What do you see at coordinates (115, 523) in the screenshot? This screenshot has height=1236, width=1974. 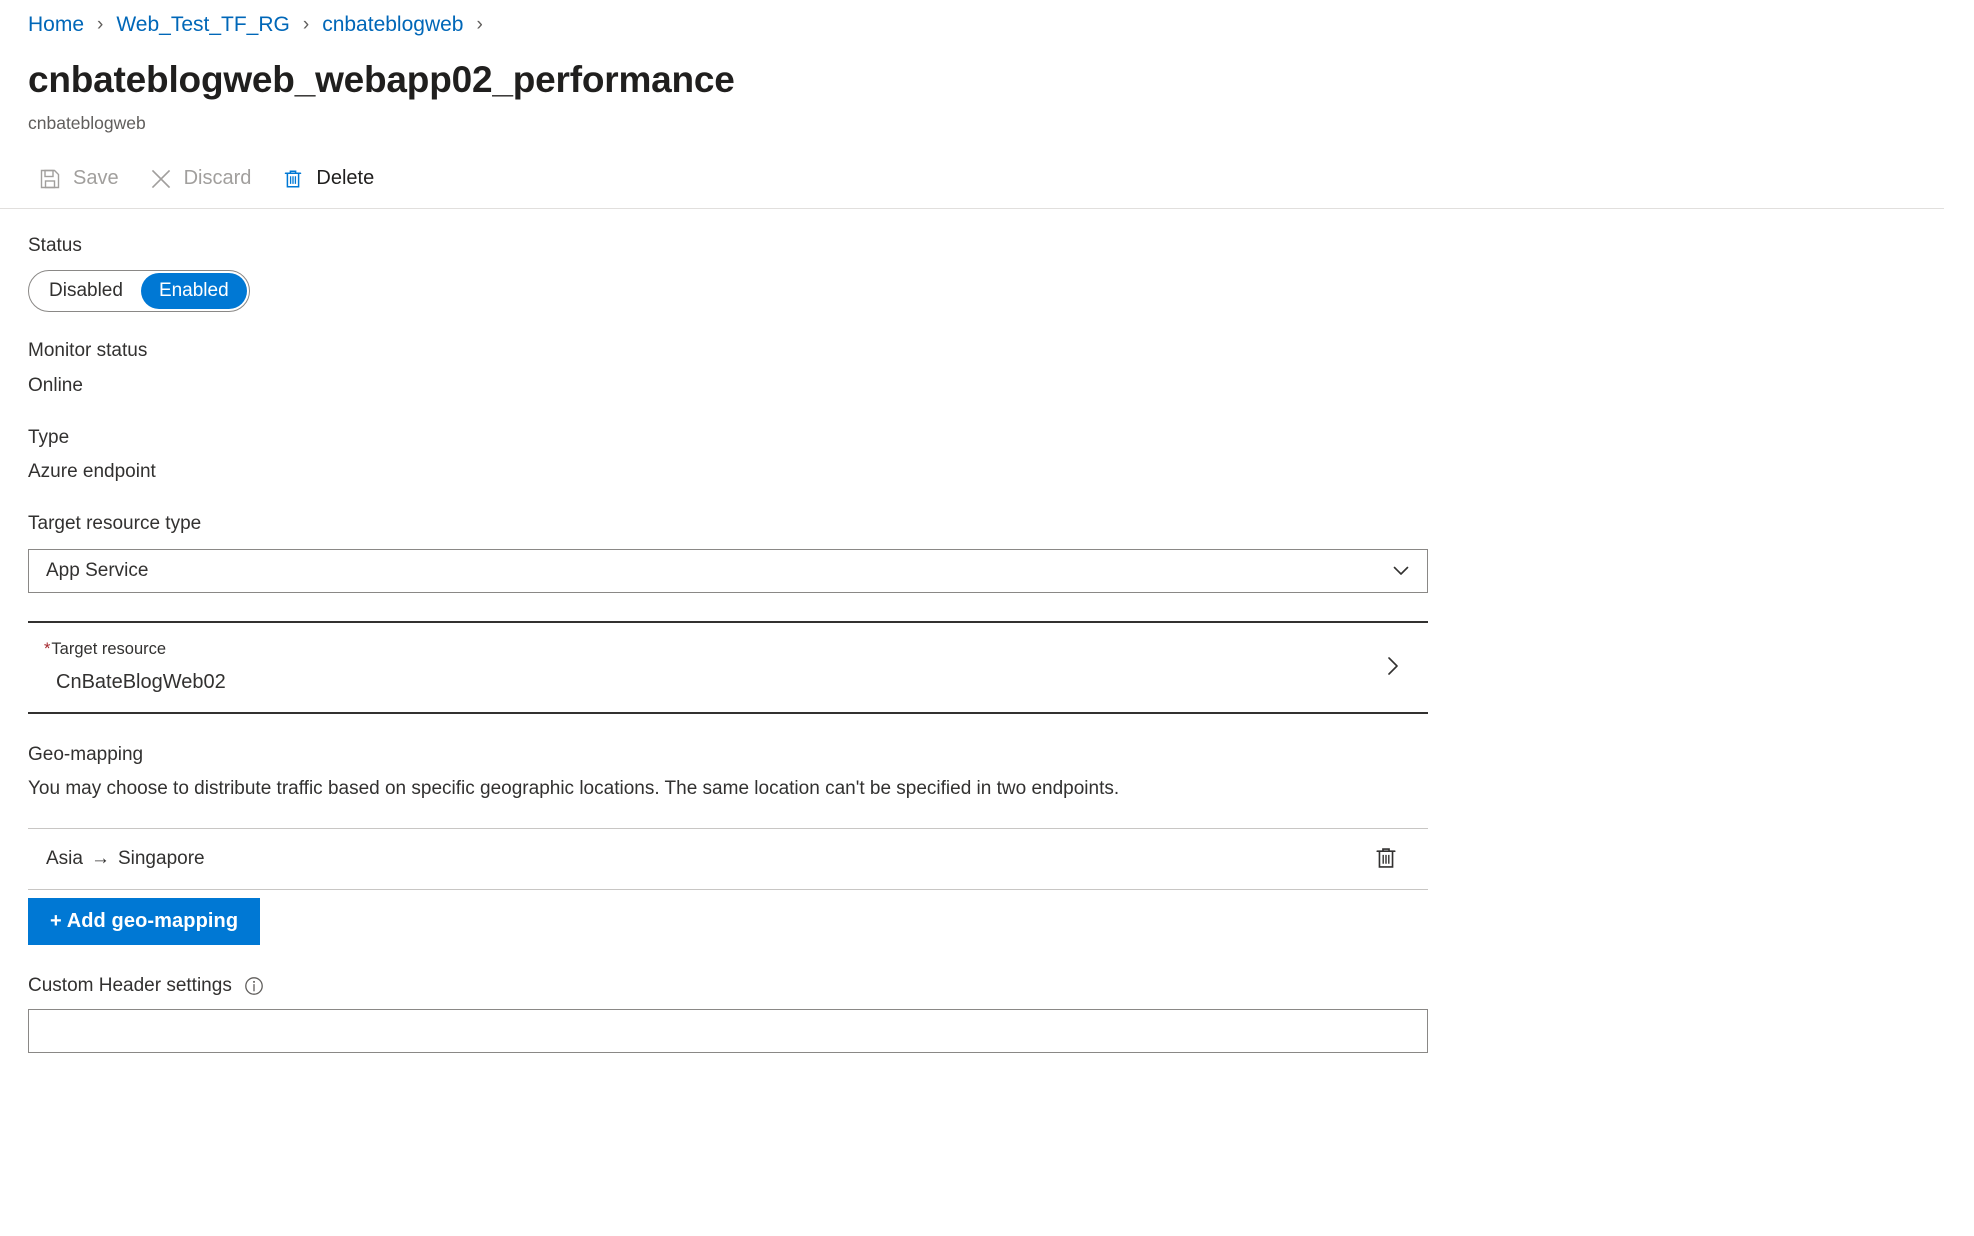 I see `target-resource-type-label: Target resource type` at bounding box center [115, 523].